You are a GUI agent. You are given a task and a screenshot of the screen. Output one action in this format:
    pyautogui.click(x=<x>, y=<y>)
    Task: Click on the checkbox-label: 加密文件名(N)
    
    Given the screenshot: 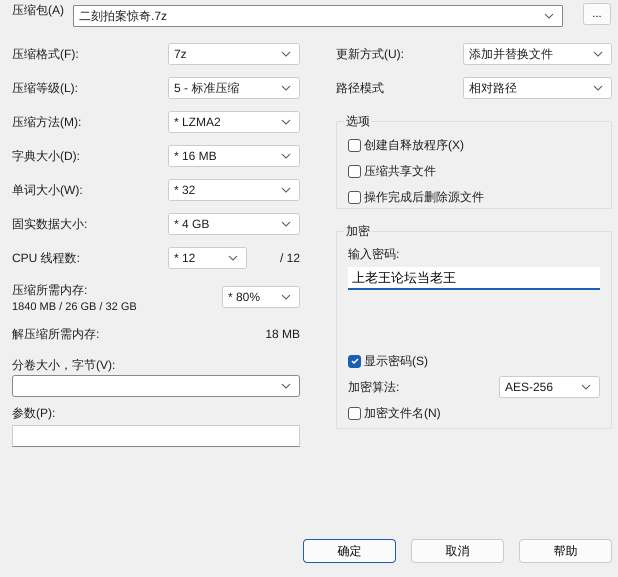 What is the action you would take?
    pyautogui.click(x=402, y=413)
    